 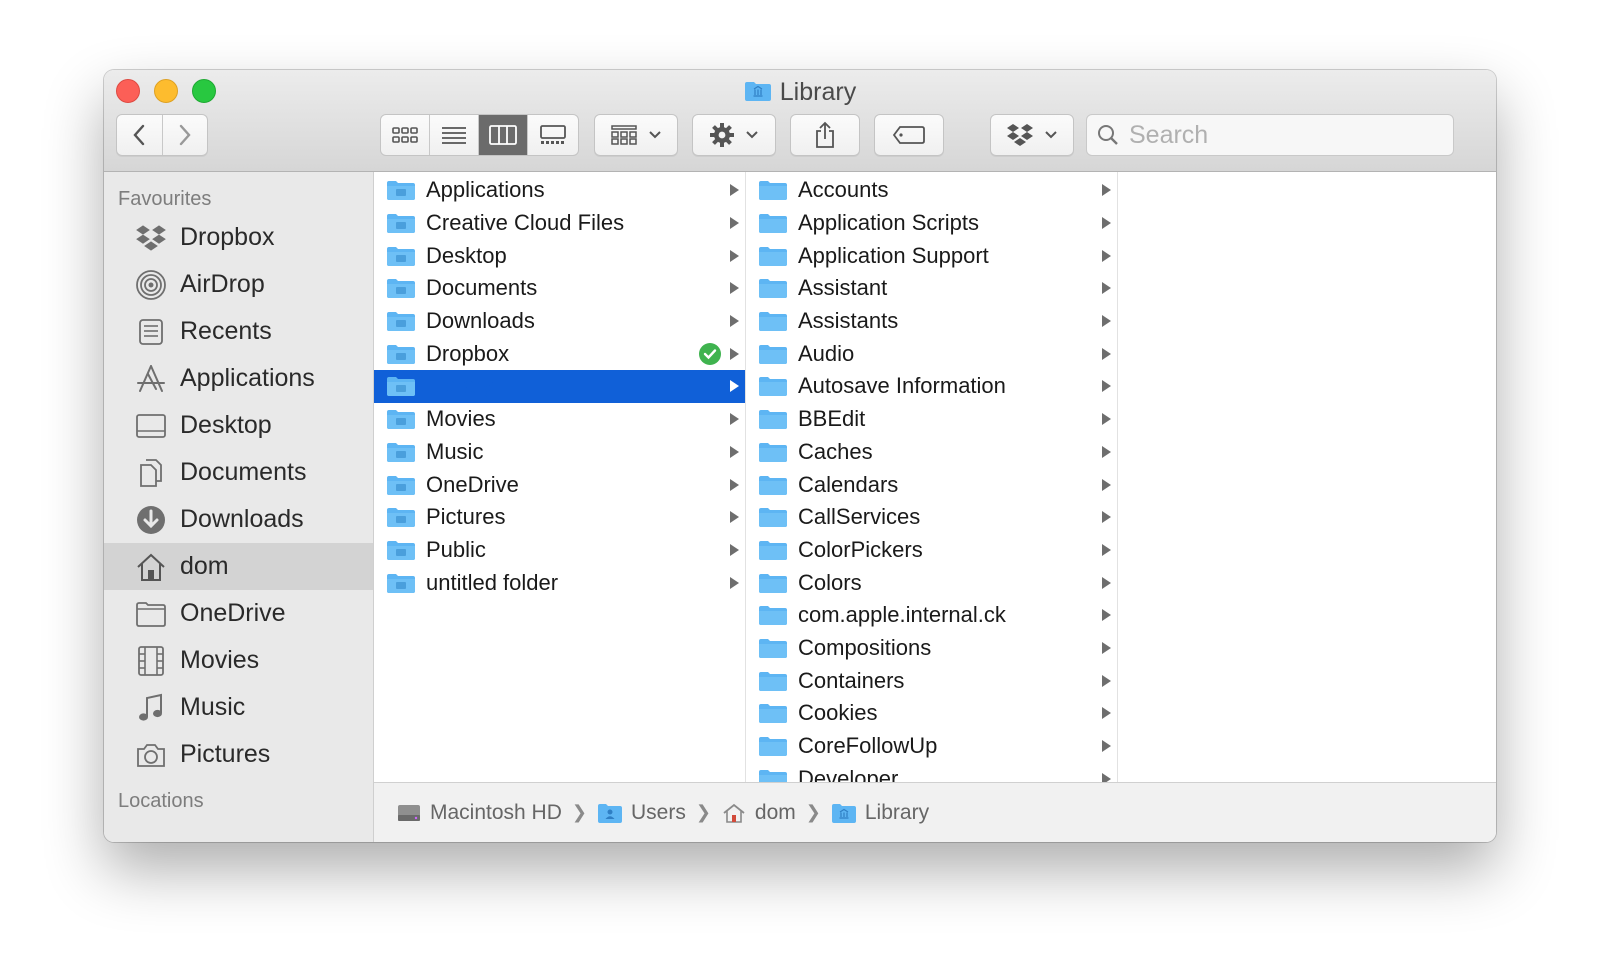 What do you see at coordinates (931, 452) in the screenshot?
I see `folder-row: Caches` at bounding box center [931, 452].